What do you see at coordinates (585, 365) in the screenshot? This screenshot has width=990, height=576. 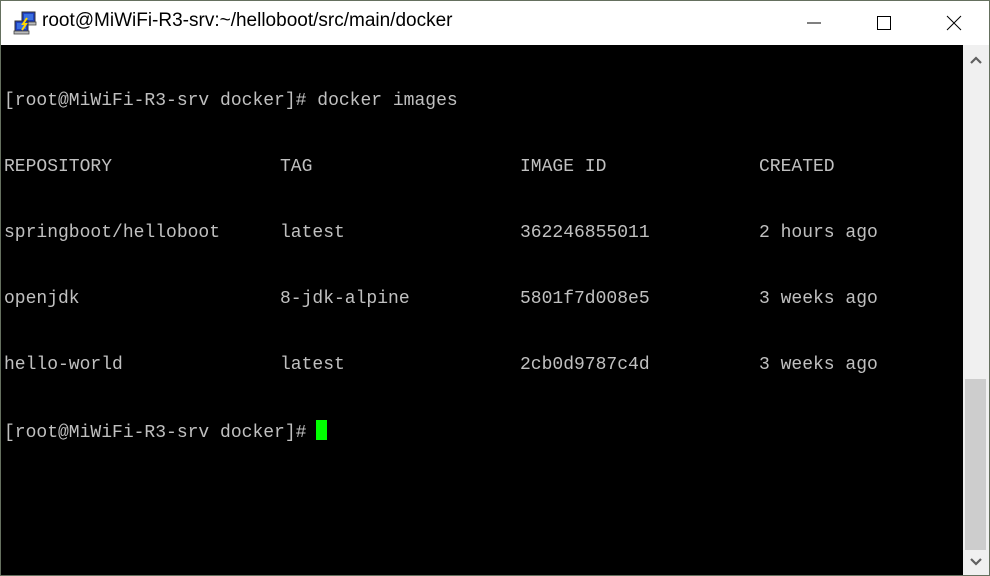 I see `cell-image-id: 2cb0d9787c4d` at bounding box center [585, 365].